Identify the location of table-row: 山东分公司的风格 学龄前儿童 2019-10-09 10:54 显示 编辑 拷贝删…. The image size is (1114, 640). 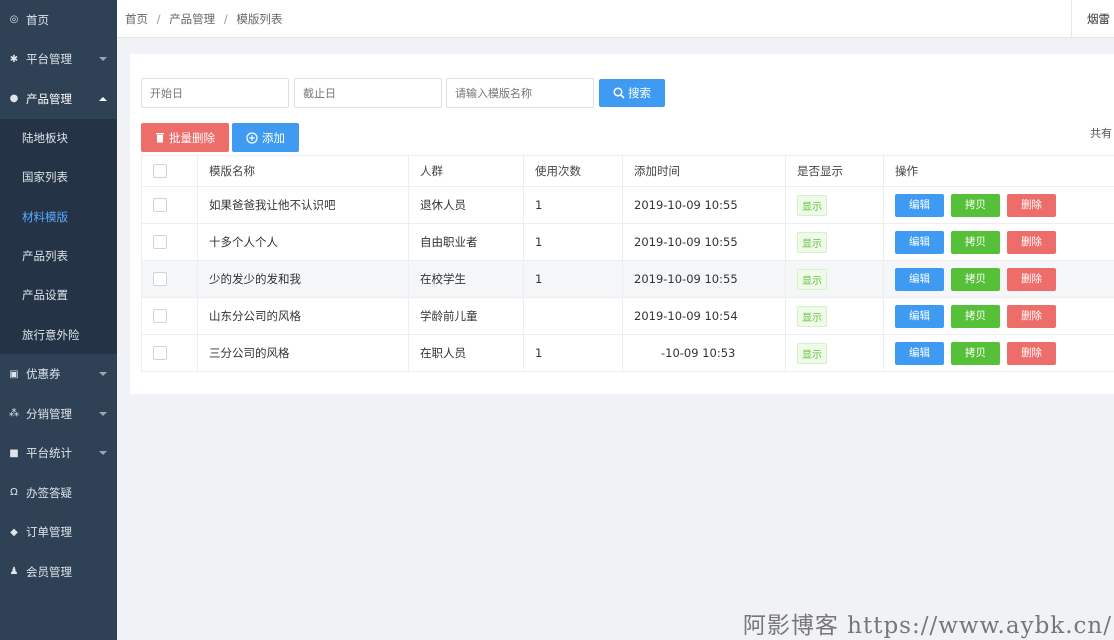
(627, 316).